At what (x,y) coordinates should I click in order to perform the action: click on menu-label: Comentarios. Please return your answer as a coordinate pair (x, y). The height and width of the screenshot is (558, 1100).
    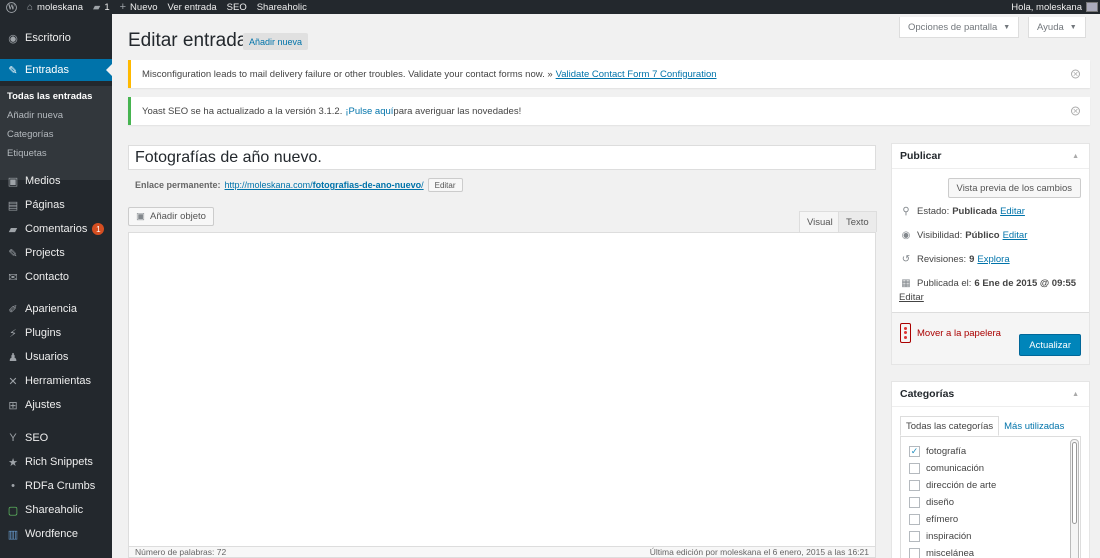
    Looking at the image, I should click on (56, 229).